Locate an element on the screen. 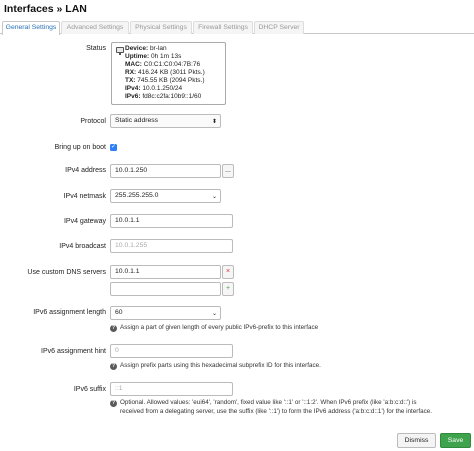 The height and width of the screenshot is (451, 474). status-row-rx: RX: 416.24 KB (3011 Pkts.) is located at coordinates (165, 72).